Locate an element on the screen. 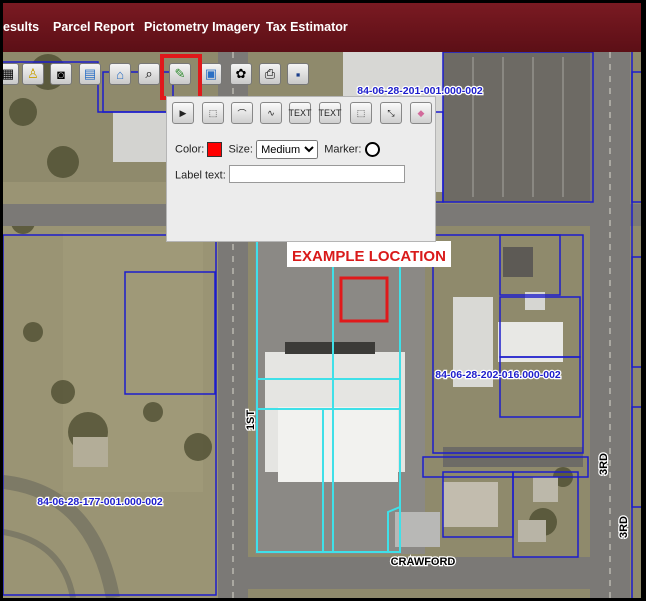 The width and height of the screenshot is (646, 601). text-tool-label-2: TEXT is located at coordinates (330, 113).